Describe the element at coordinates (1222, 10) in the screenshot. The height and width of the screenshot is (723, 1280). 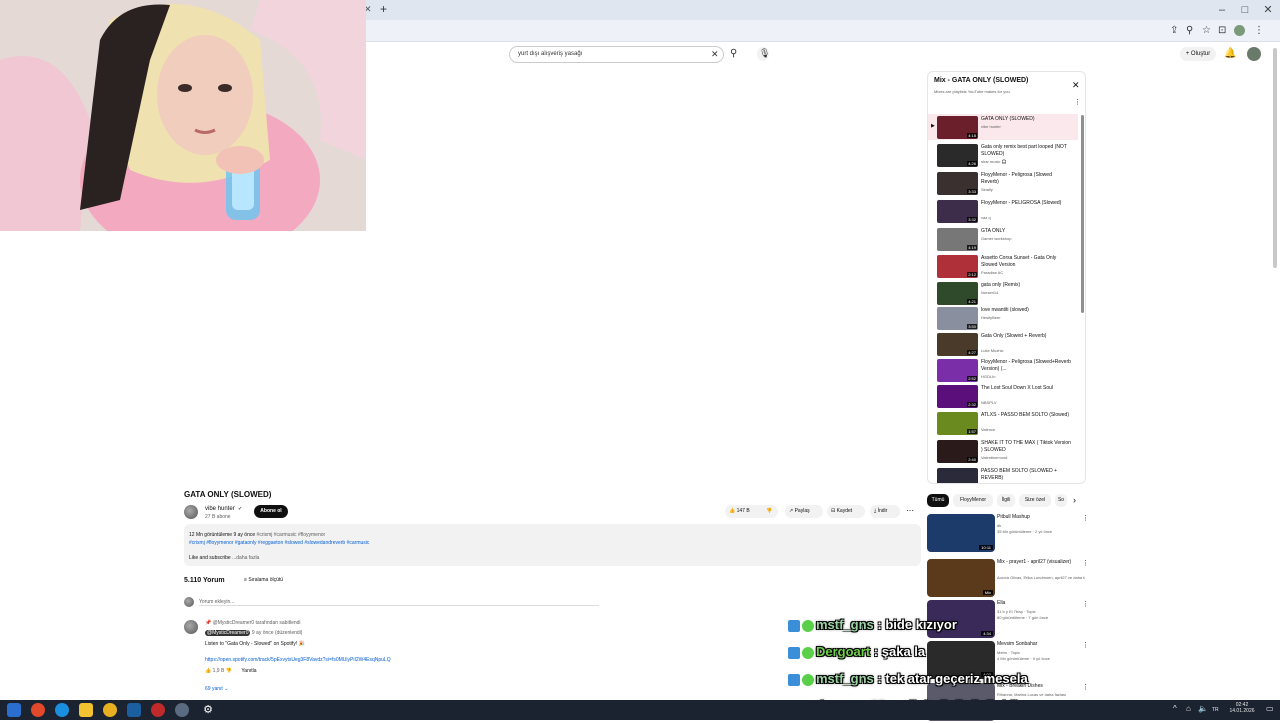
I see `minimize-button: –` at that location.